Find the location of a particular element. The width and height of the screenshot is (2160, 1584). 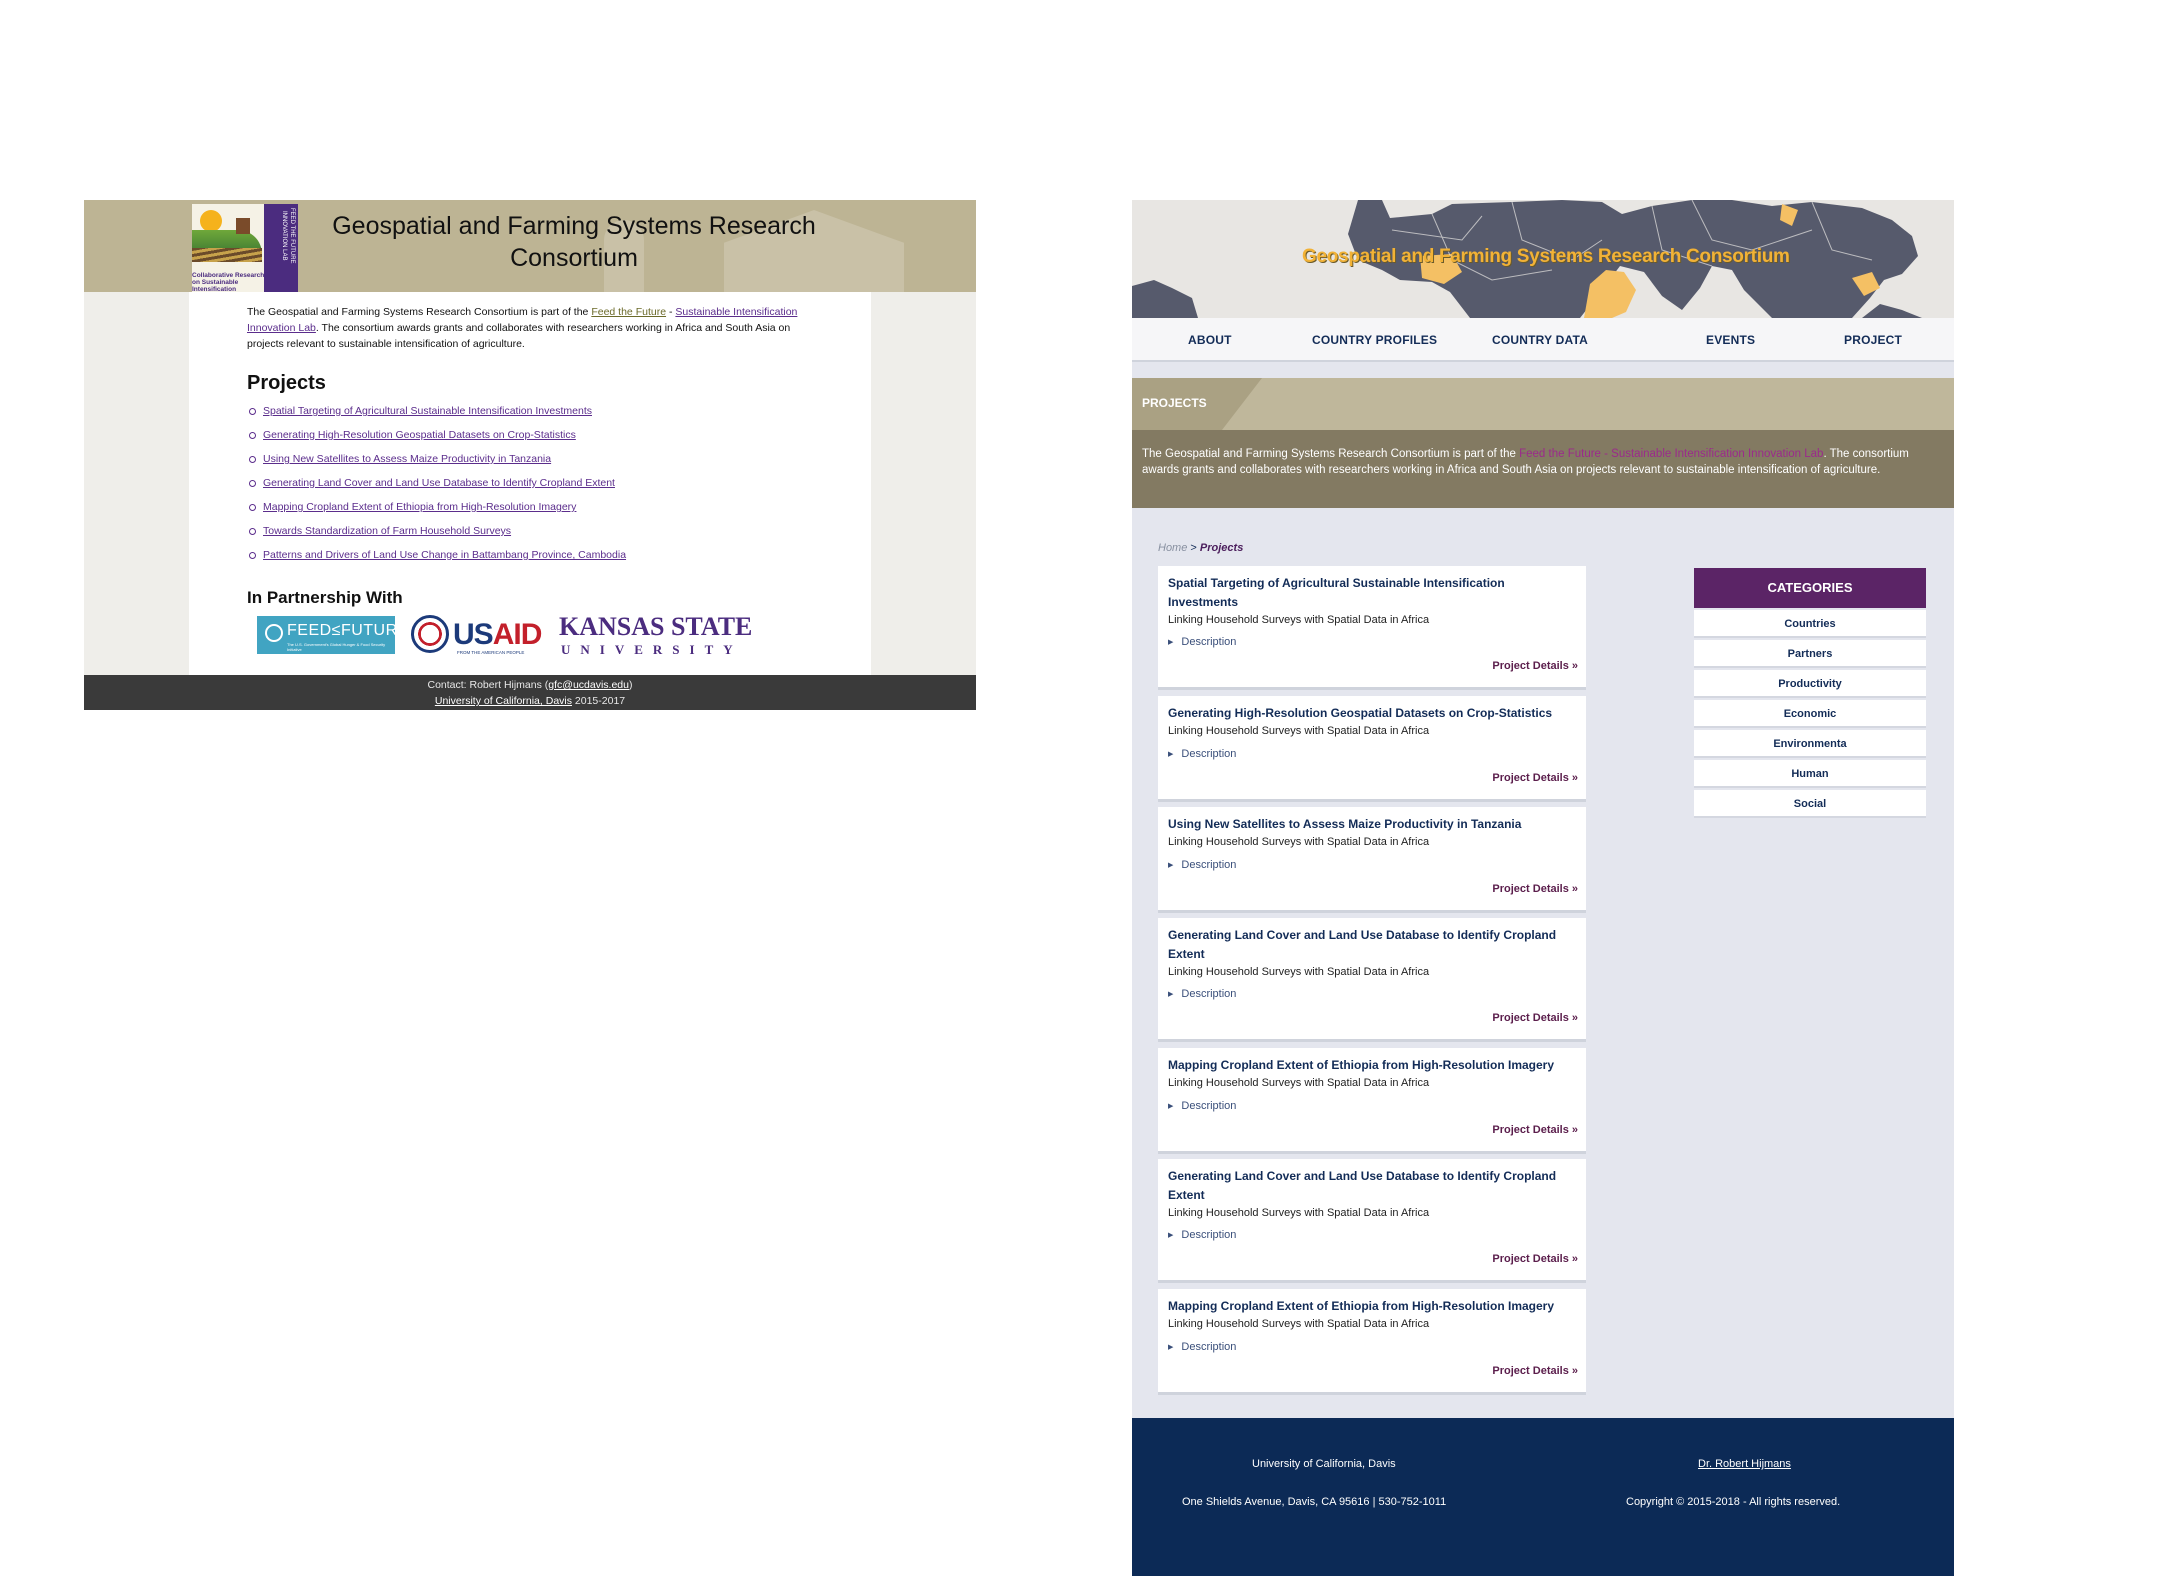

banner-label: PROJECTS is located at coordinates (1174, 403).